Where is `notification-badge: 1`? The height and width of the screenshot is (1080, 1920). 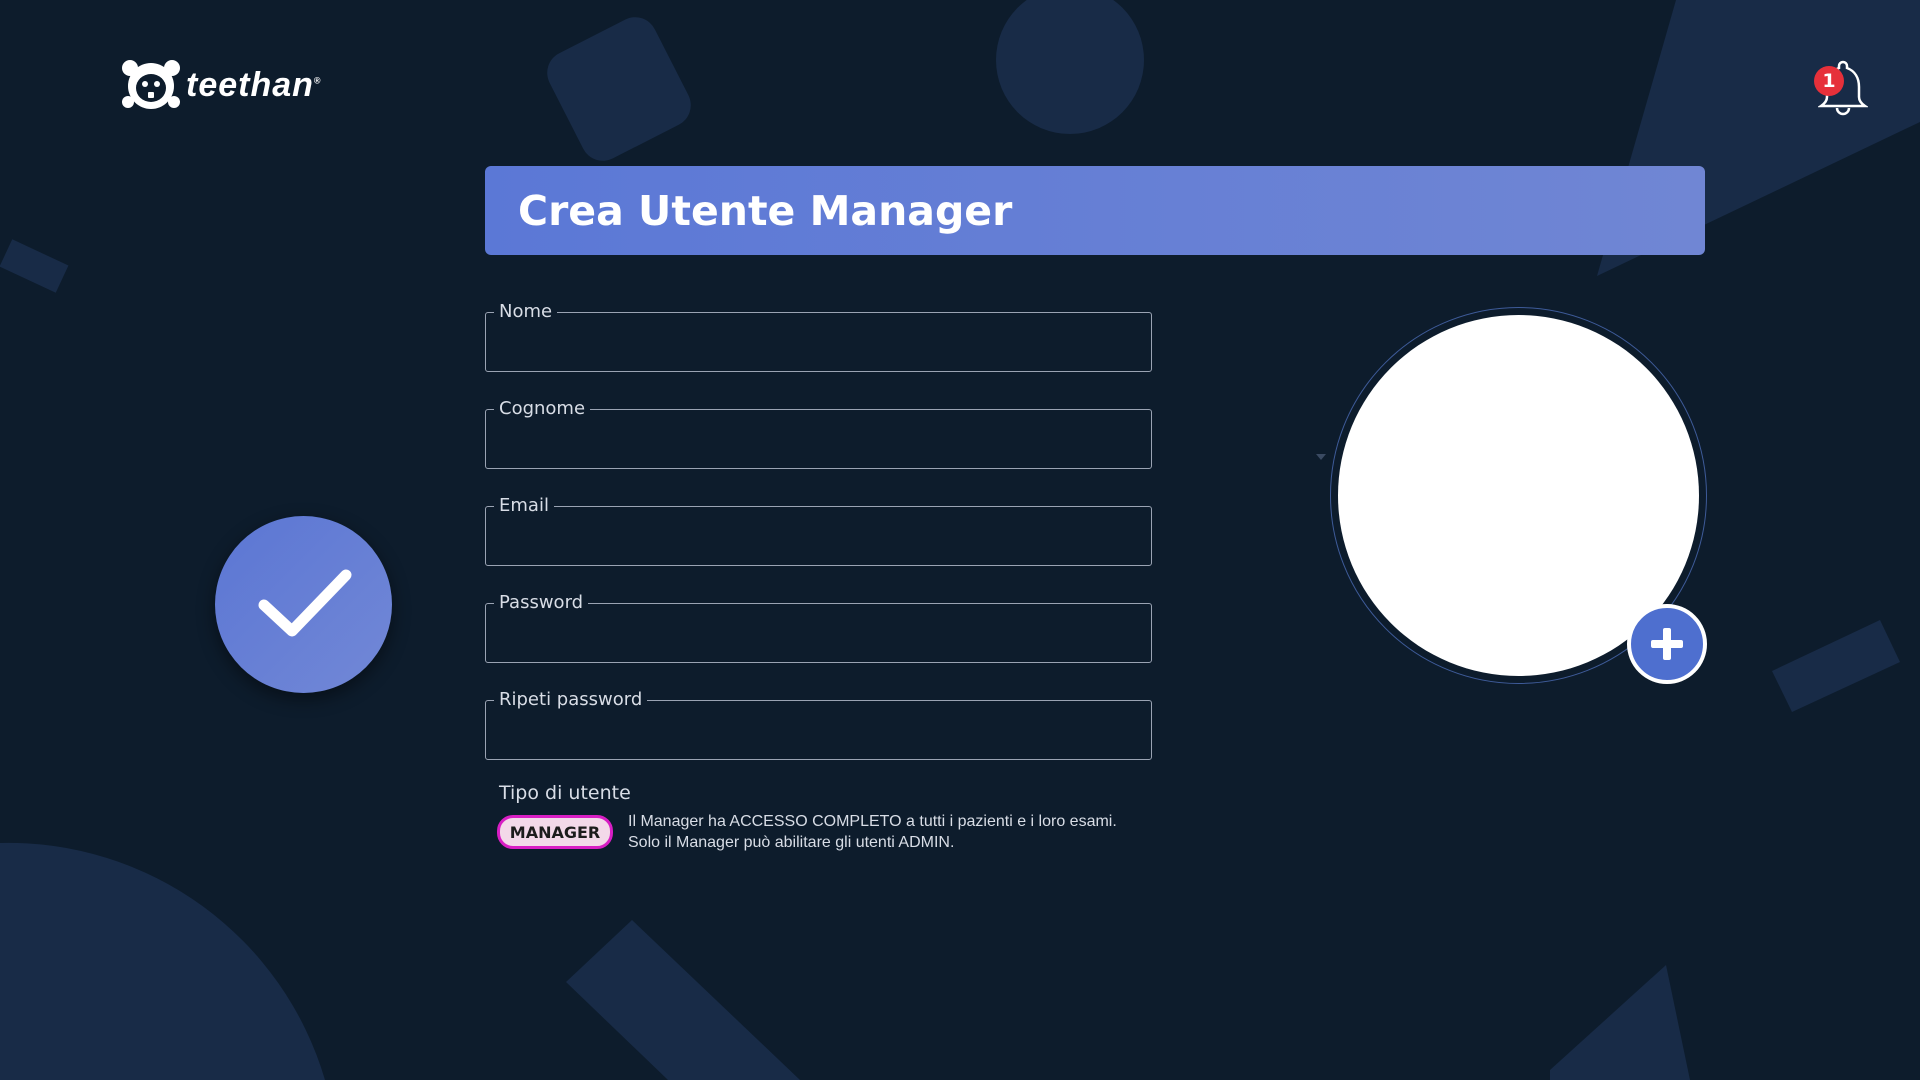
notification-badge: 1 is located at coordinates (1829, 81).